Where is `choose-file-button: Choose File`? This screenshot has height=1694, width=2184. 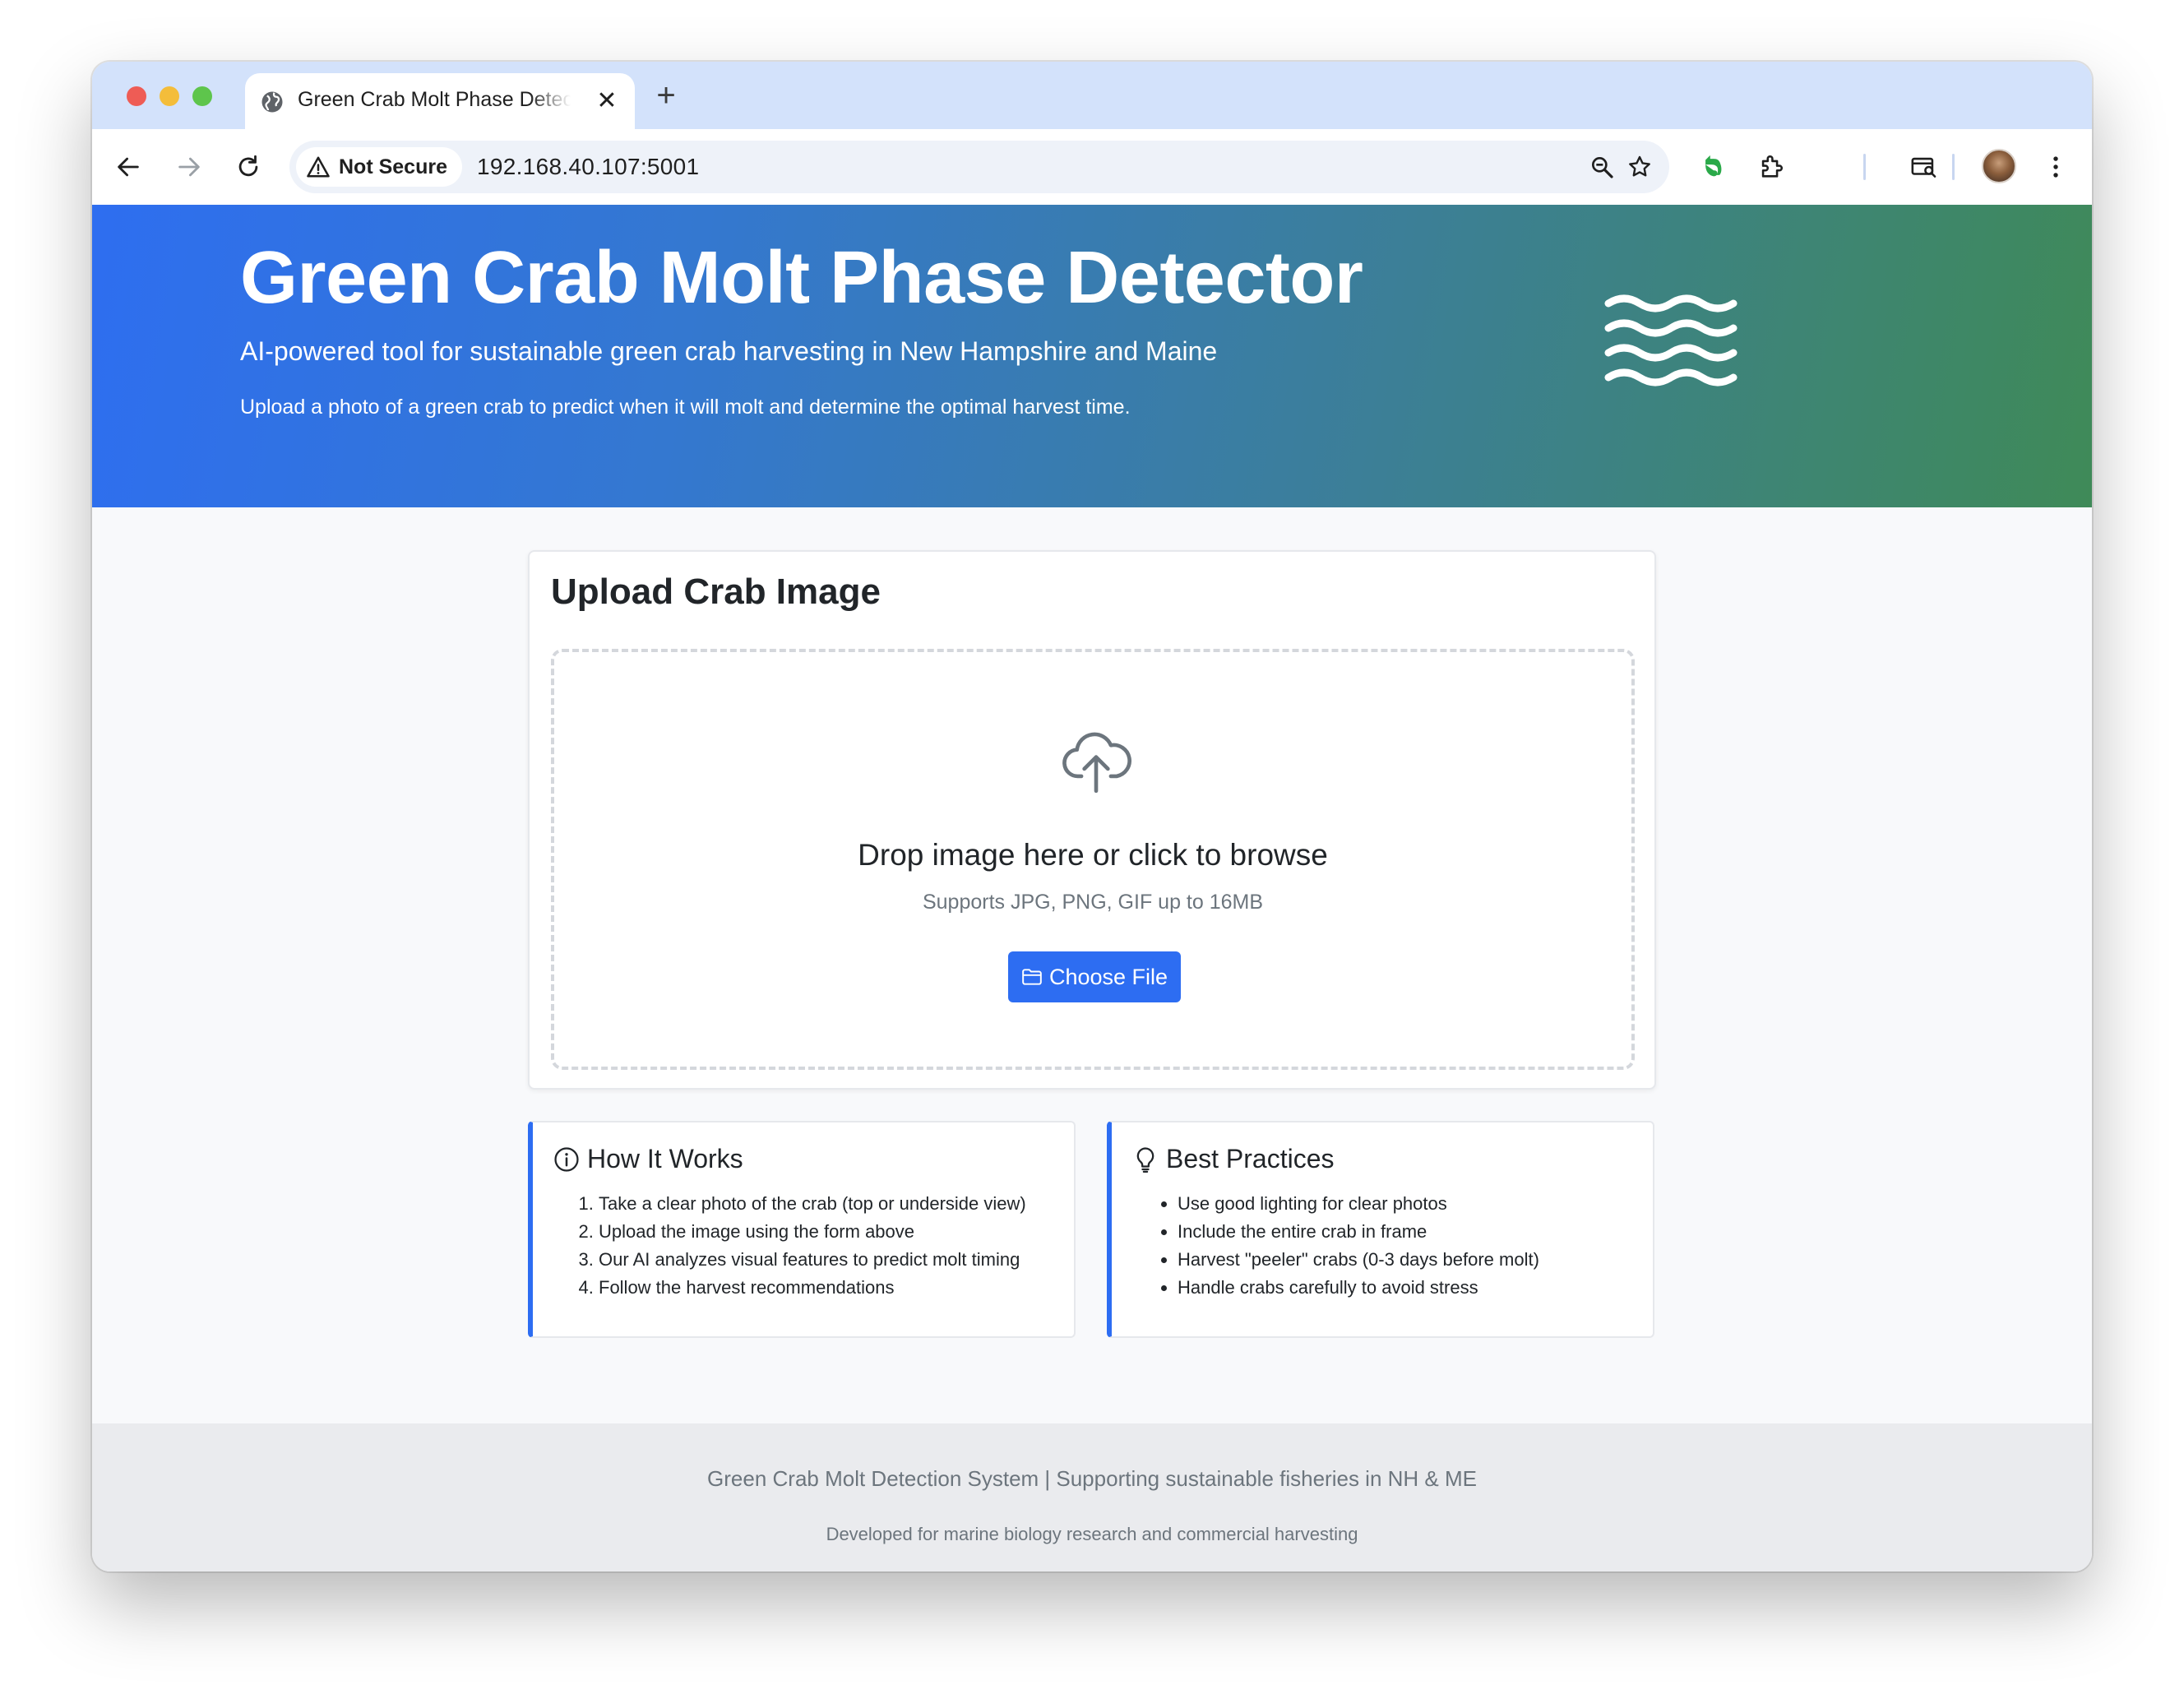
choose-file-button: Choose File is located at coordinates (1094, 976).